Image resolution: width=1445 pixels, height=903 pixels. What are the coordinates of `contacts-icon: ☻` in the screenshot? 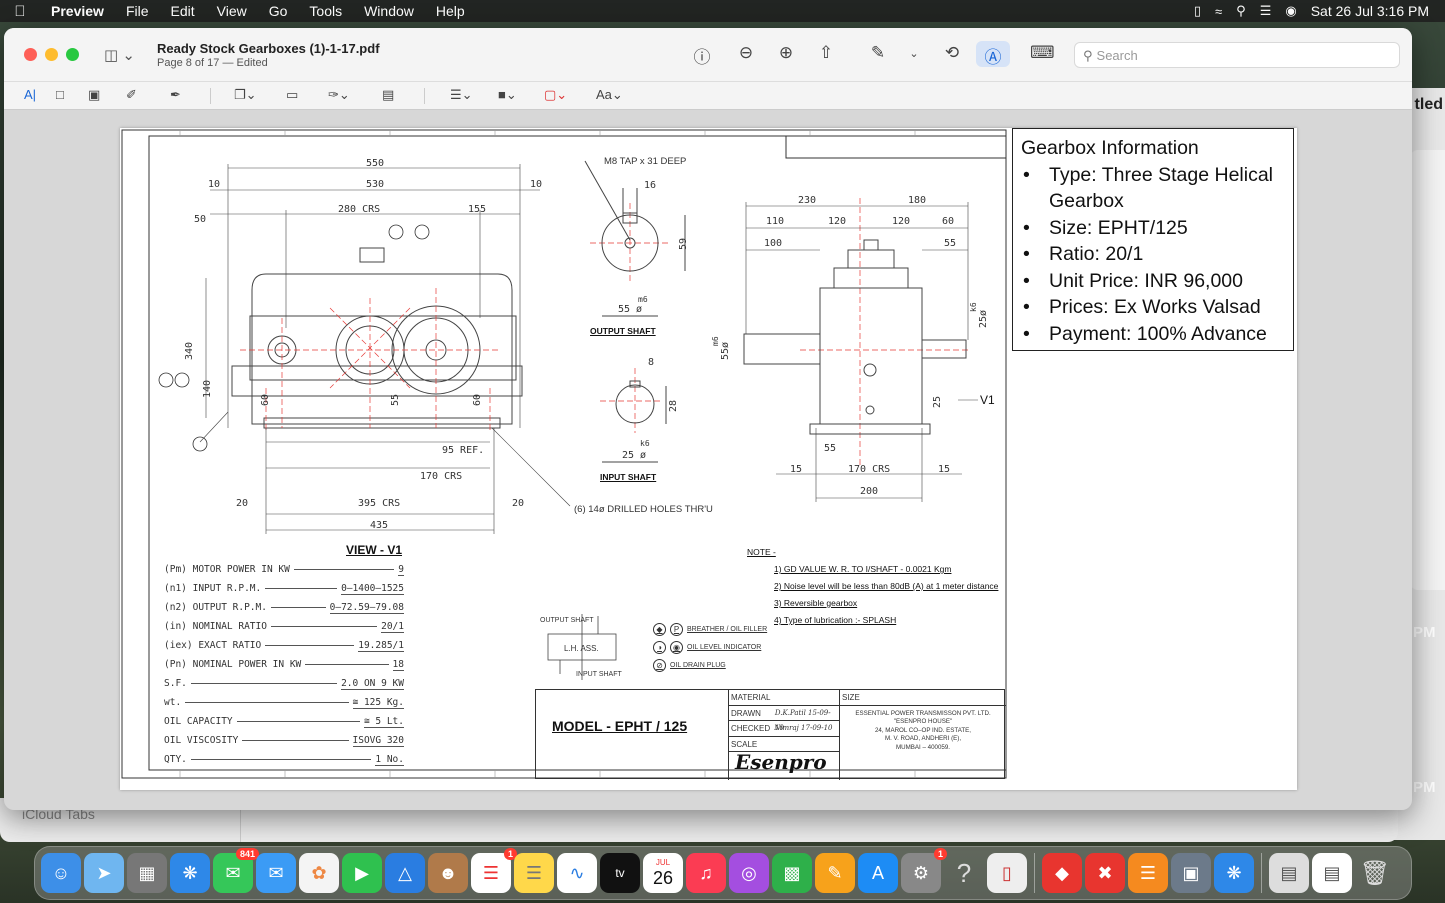 It's located at (448, 873).